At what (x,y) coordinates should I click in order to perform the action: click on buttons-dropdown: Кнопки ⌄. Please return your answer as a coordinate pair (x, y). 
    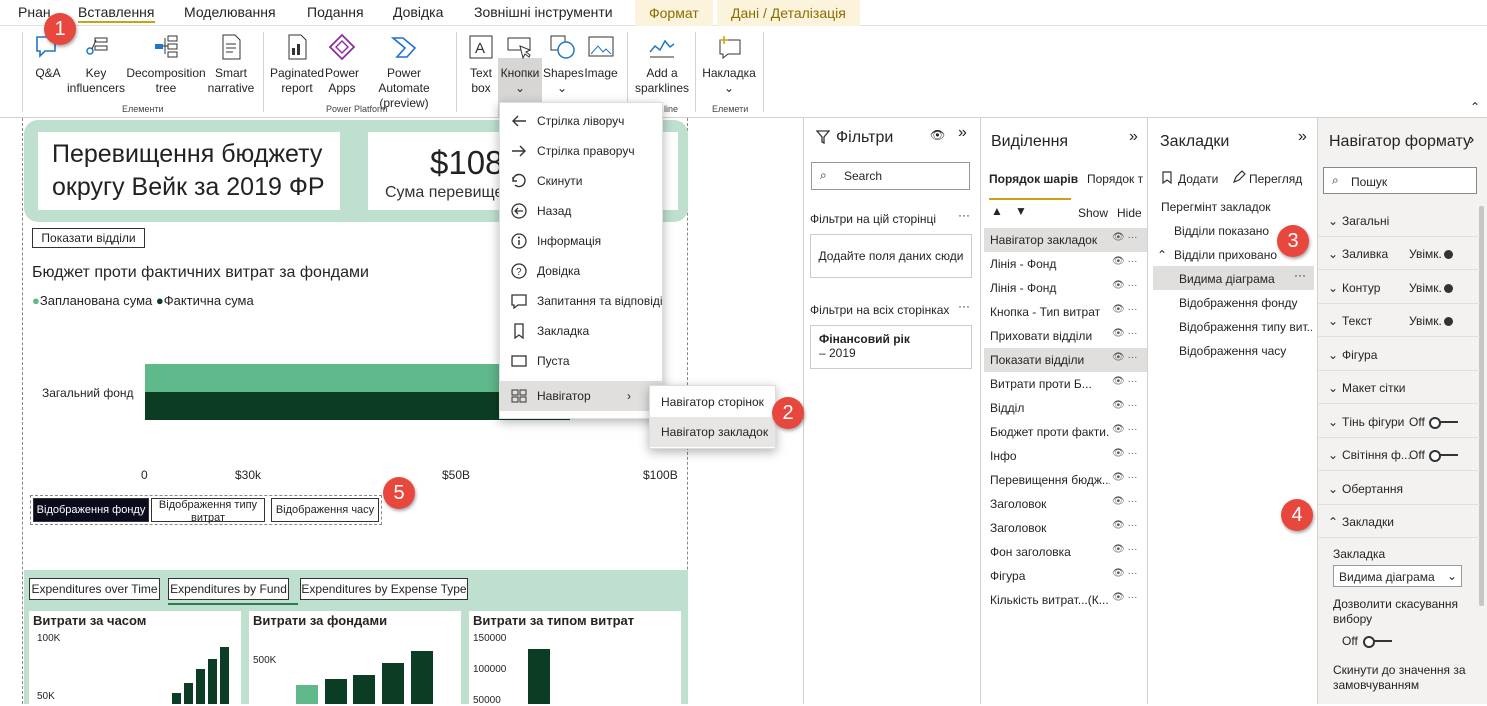
    Looking at the image, I should click on (520, 63).